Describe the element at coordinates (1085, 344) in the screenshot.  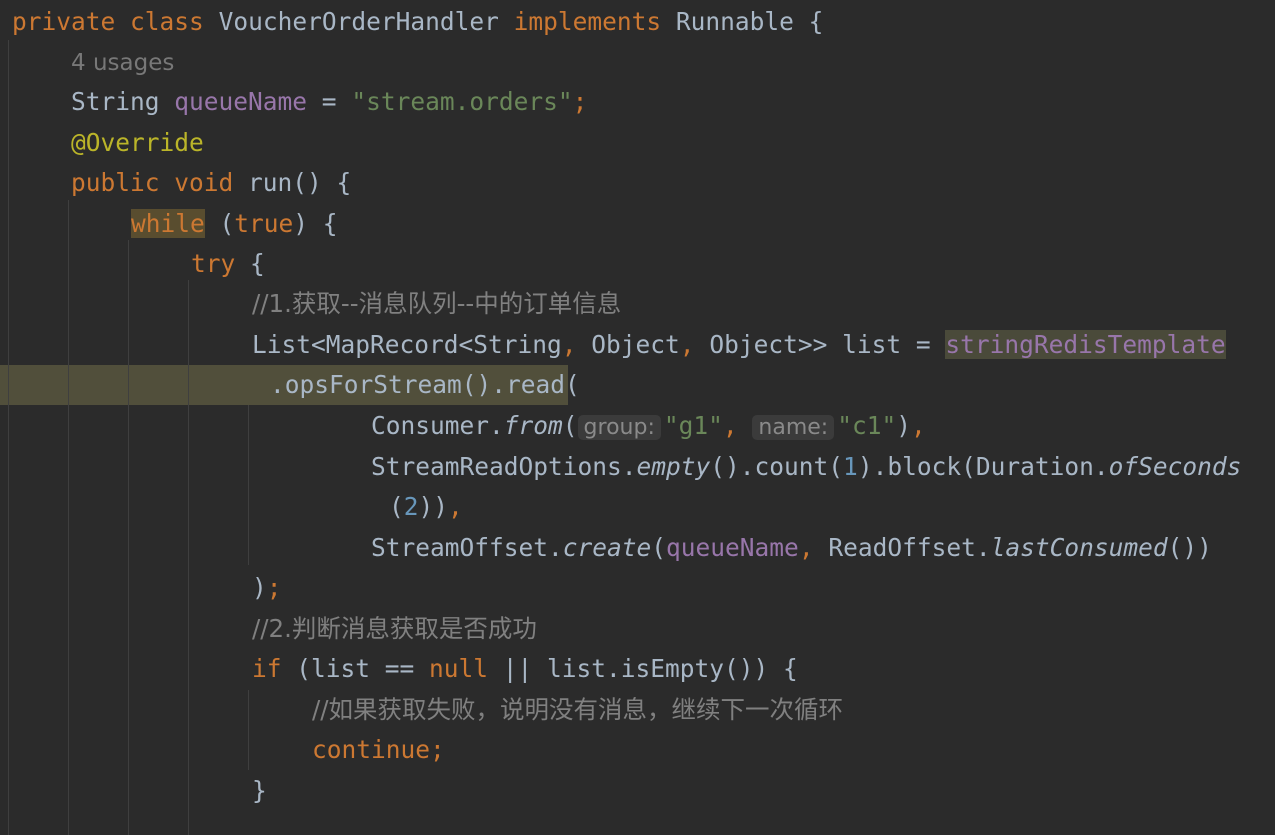
I see `field-string-redis-template: stringRedisTemplate` at that location.